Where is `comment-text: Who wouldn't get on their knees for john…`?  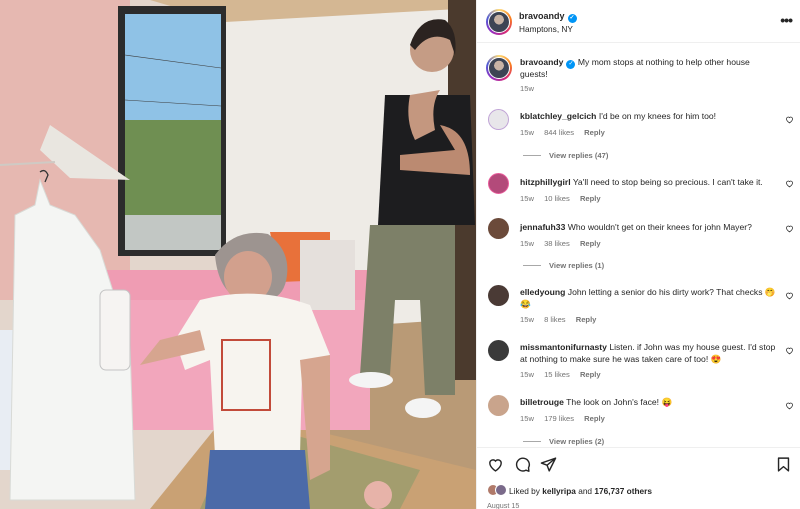
comment-text: Who wouldn't get on their knees for john… is located at coordinates (659, 227).